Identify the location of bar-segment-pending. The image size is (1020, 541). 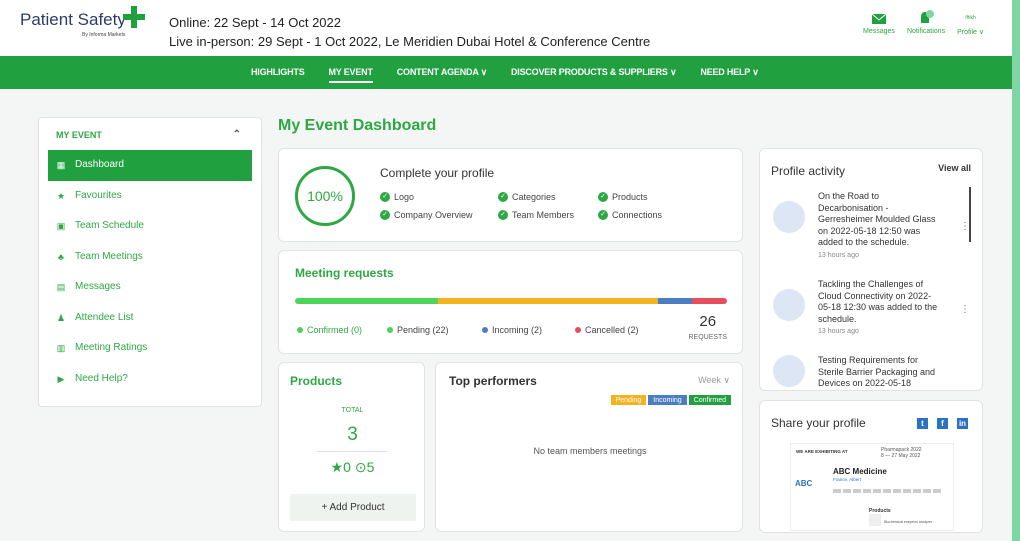
(547, 301).